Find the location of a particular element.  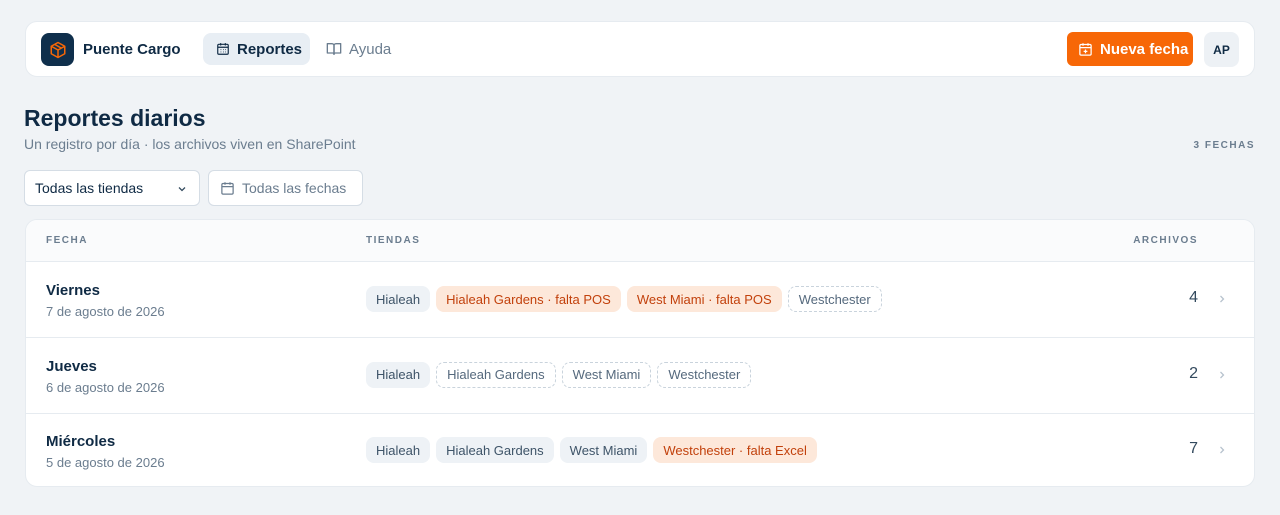

calendar-plus-icon is located at coordinates (1085, 49).